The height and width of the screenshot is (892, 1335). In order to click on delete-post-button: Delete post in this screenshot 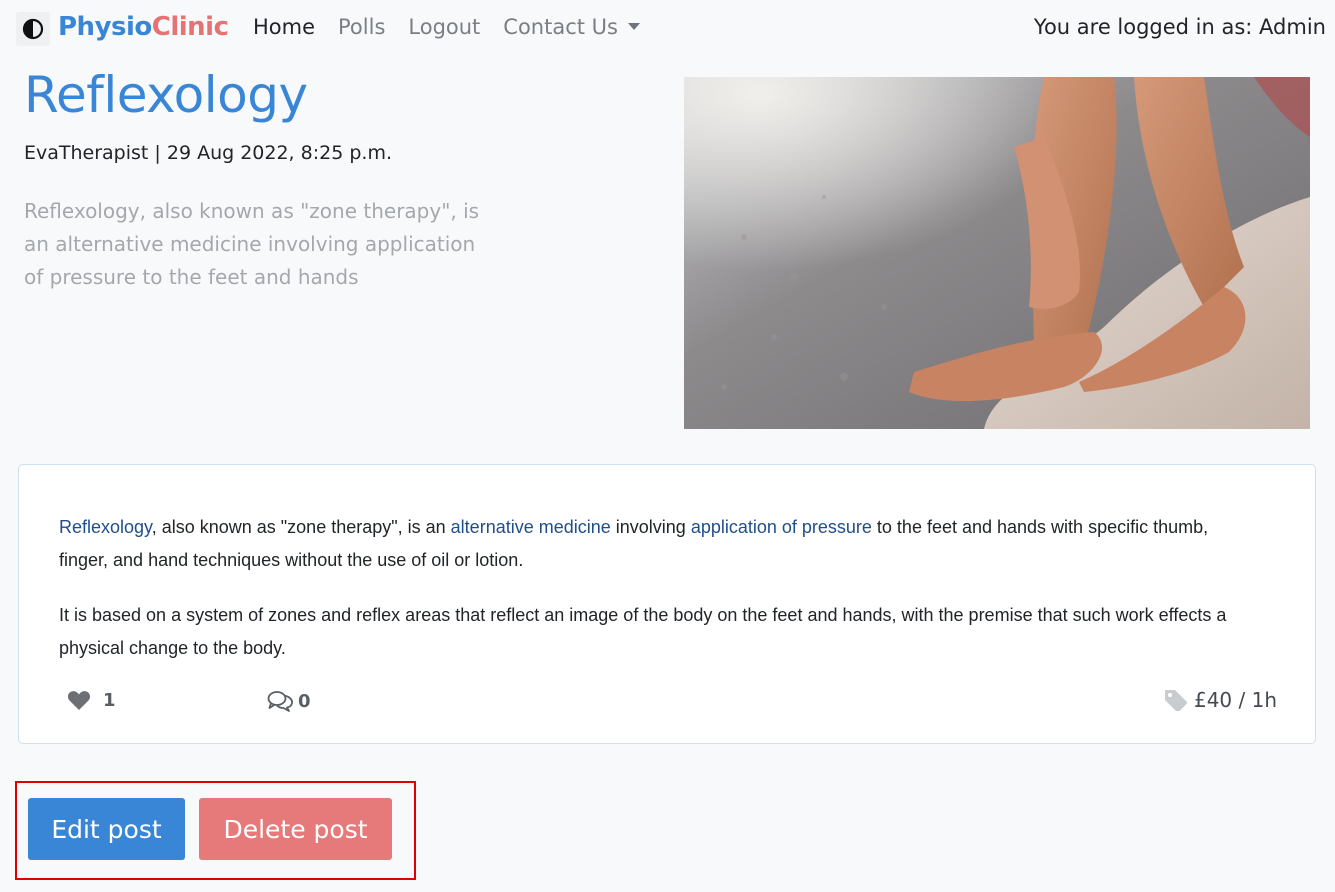, I will do `click(295, 829)`.